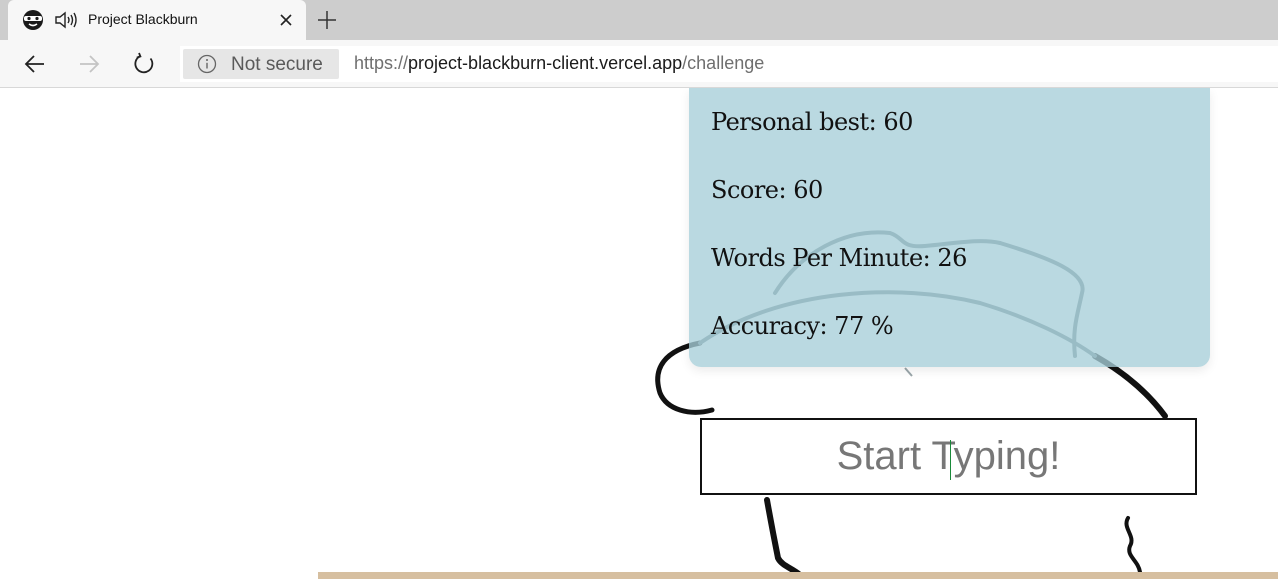  What do you see at coordinates (545, 63) in the screenshot?
I see `url-host: project-blackburn-client.vercel.app` at bounding box center [545, 63].